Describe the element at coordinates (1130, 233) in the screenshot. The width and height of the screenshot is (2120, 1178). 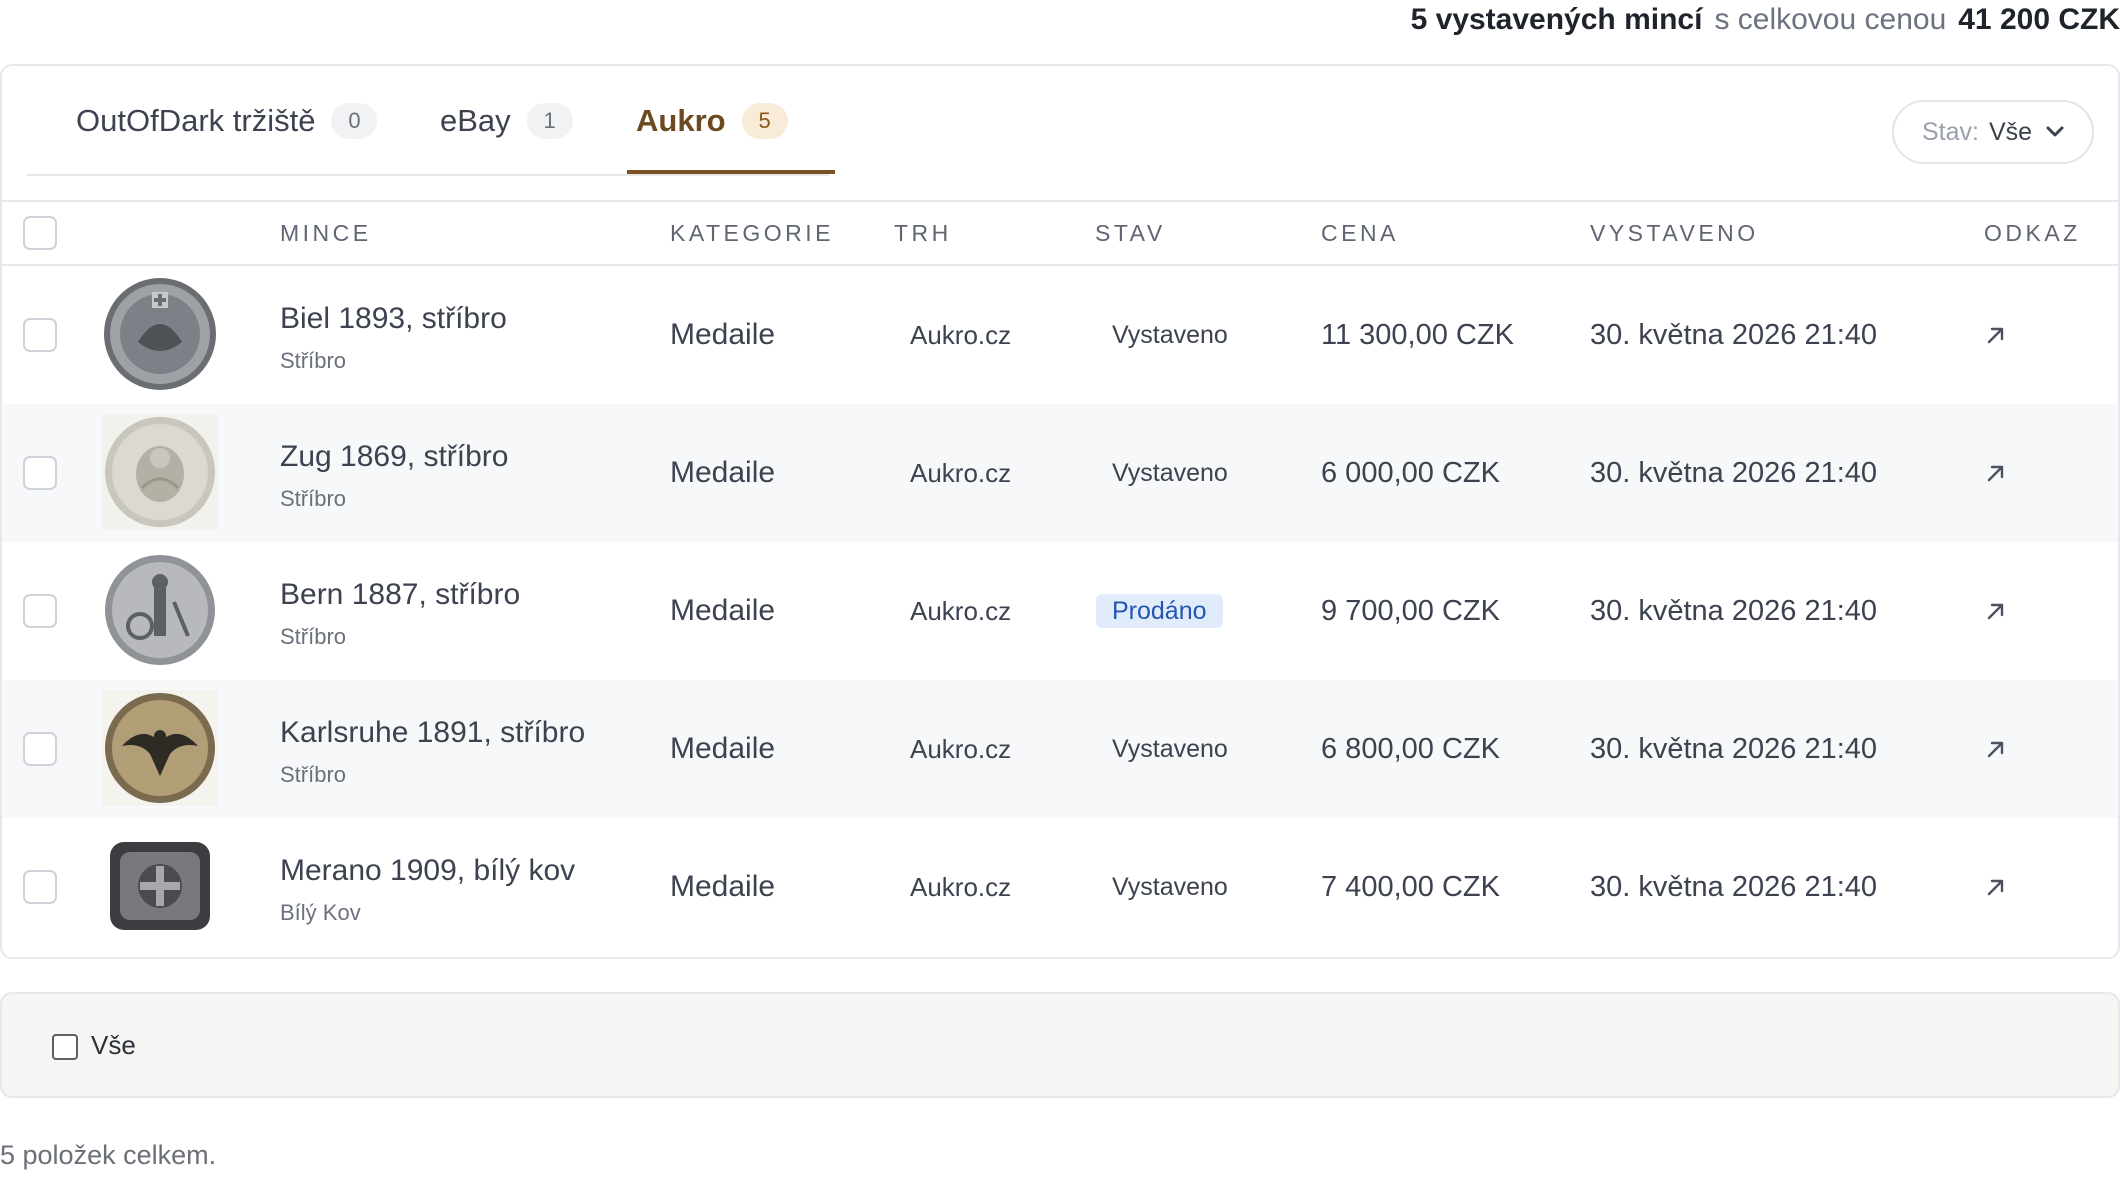
I see `column-header-status: STAV` at that location.